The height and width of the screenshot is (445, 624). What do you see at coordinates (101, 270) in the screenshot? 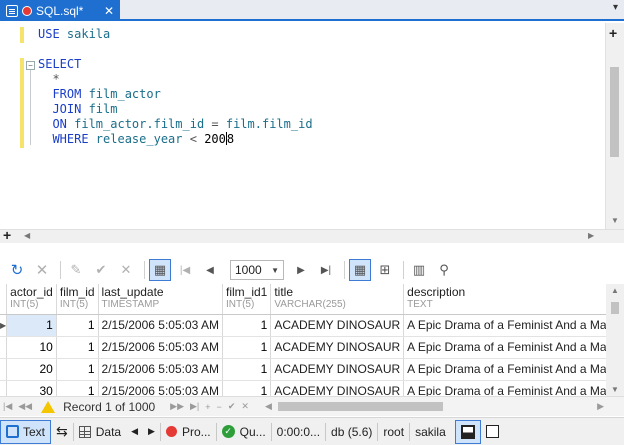
I see `apply-changes-icon: ✔` at bounding box center [101, 270].